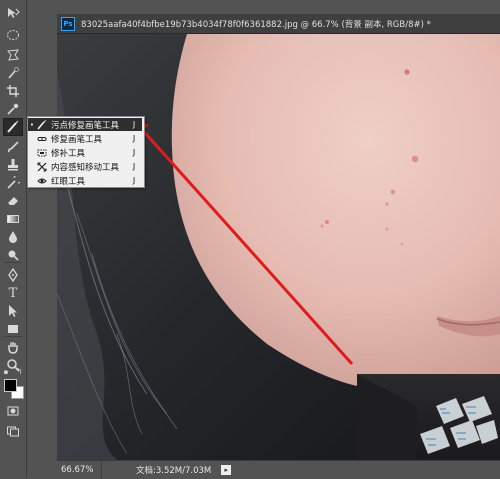 The width and height of the screenshot is (500, 479). I want to click on menu-item-patch: 修补工具 J, so click(85, 152).